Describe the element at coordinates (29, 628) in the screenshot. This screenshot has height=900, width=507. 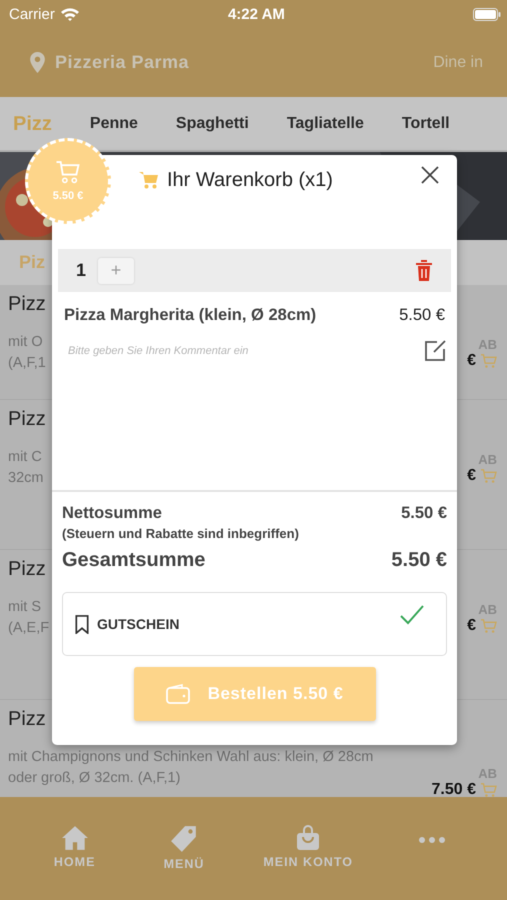
I see `product-description: (A,E,F` at that location.